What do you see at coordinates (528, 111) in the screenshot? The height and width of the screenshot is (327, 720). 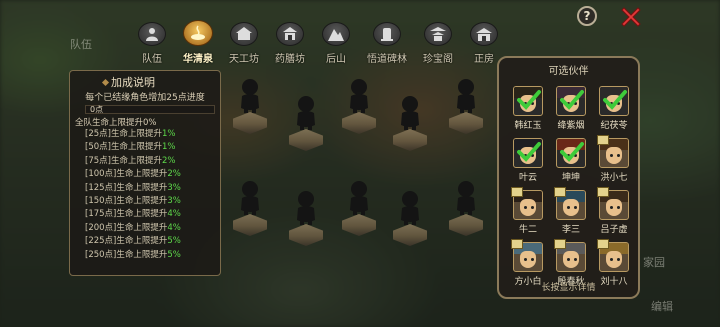 I see `companion-card: 韩红玉` at bounding box center [528, 111].